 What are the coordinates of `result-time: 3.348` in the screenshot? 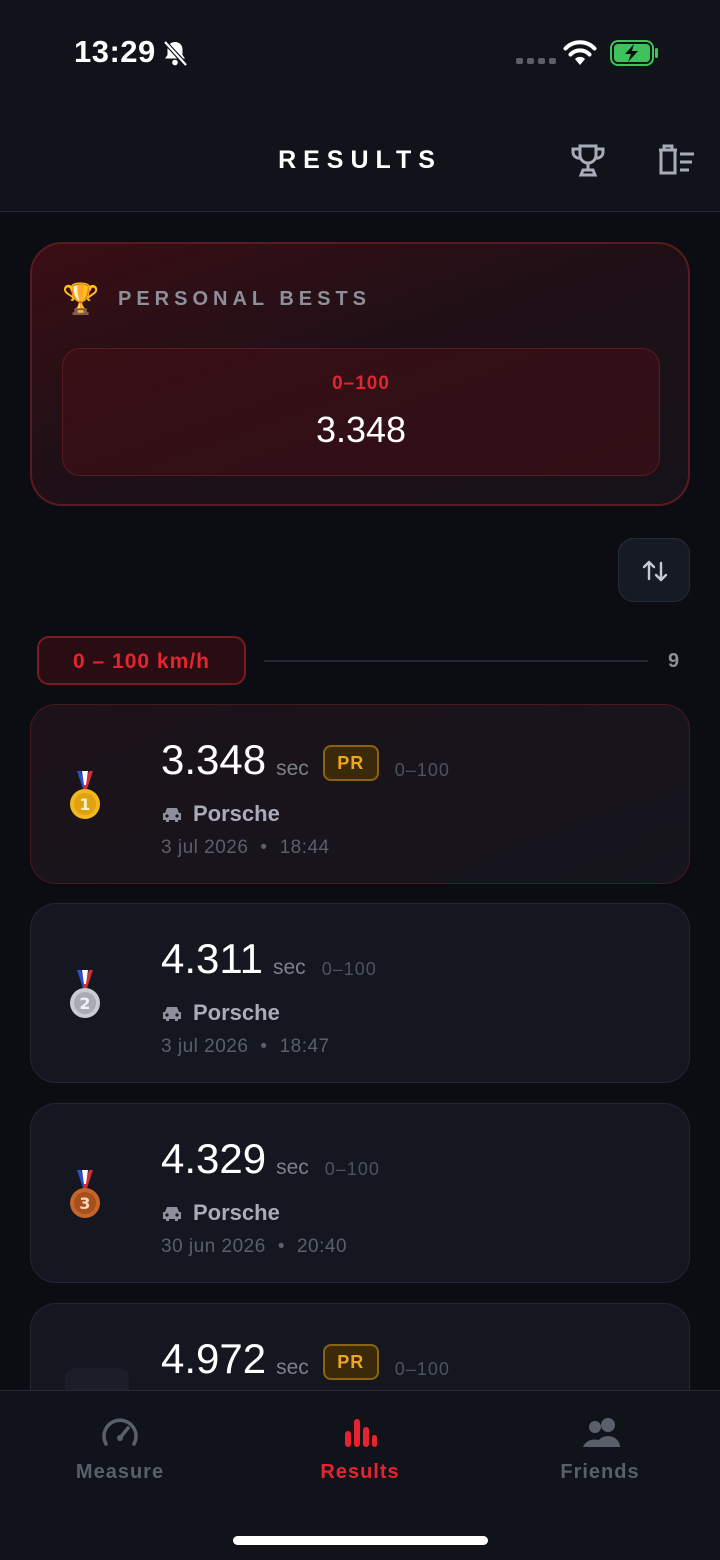 It's located at (214, 759).